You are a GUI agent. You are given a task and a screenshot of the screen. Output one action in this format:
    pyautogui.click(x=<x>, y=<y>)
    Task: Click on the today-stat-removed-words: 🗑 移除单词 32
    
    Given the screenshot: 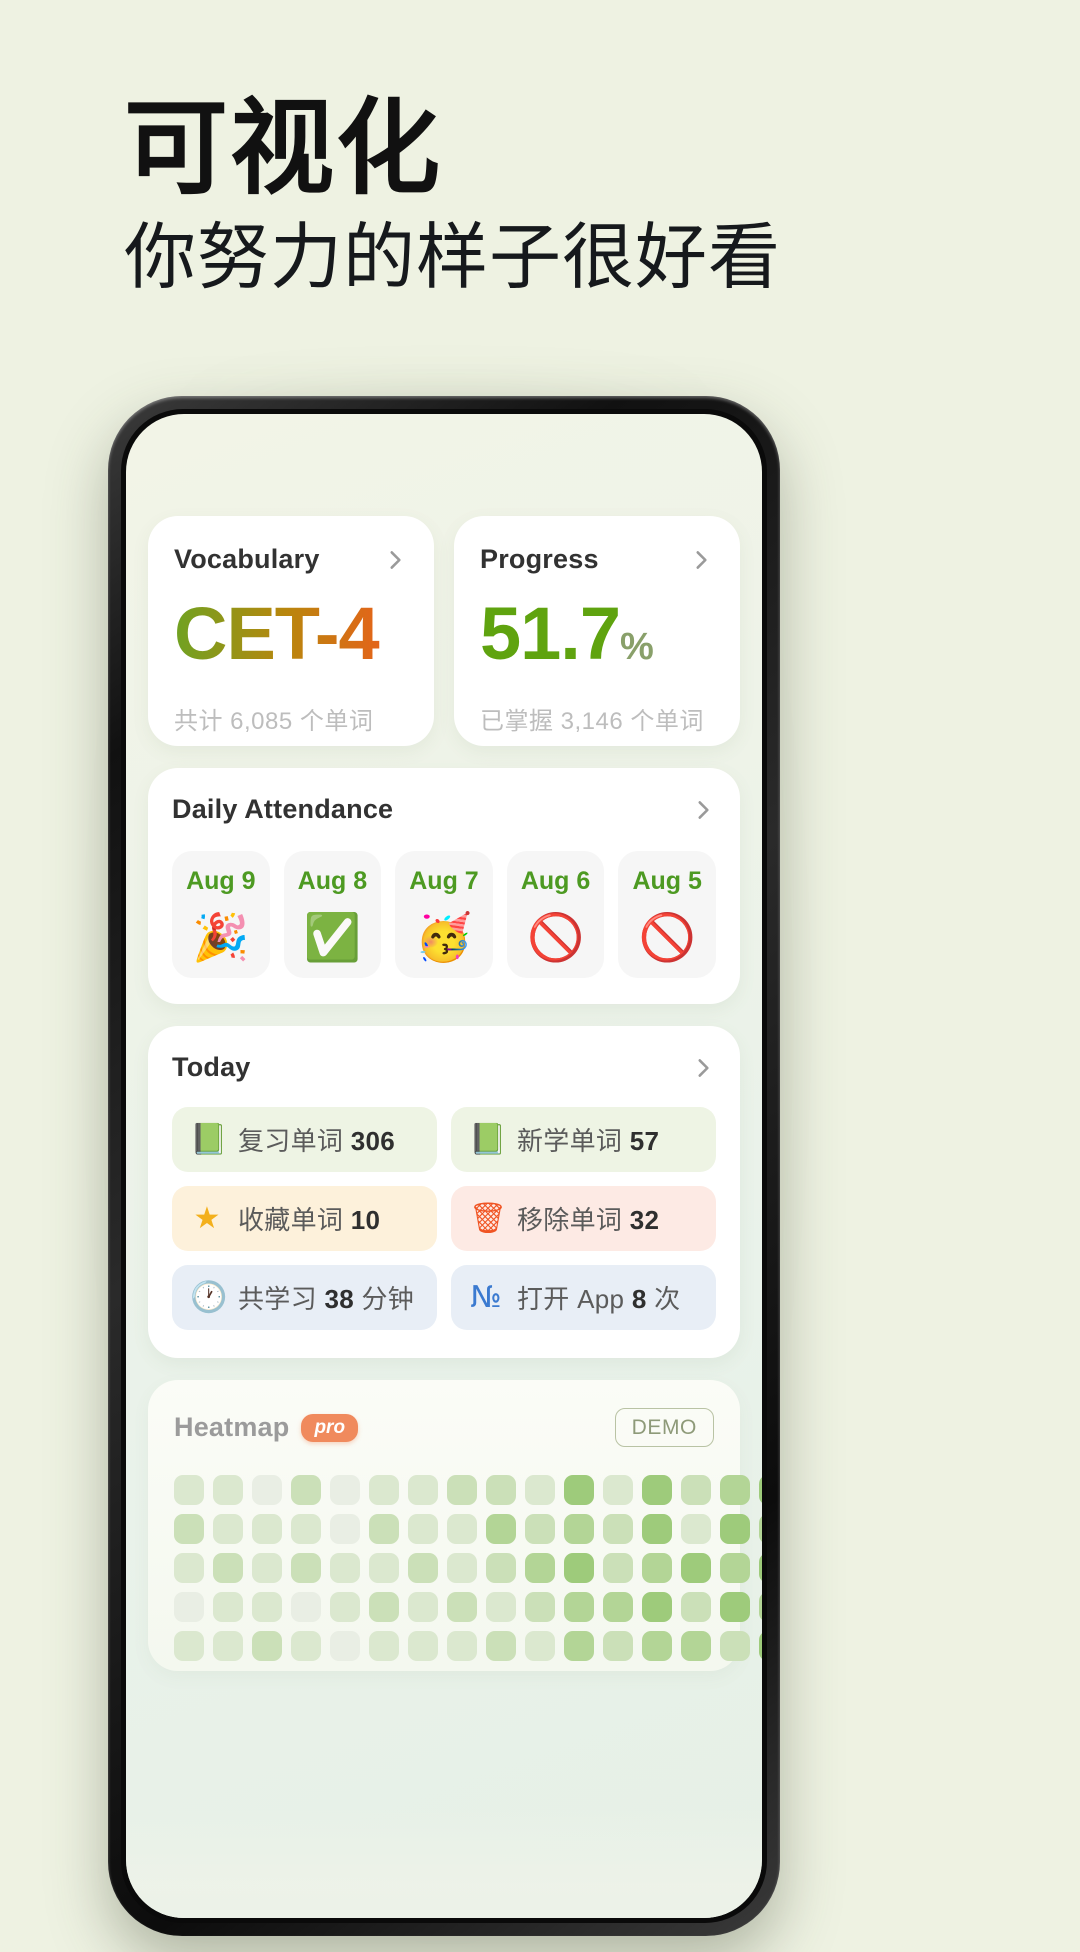 What is the action you would take?
    pyautogui.click(x=583, y=1218)
    